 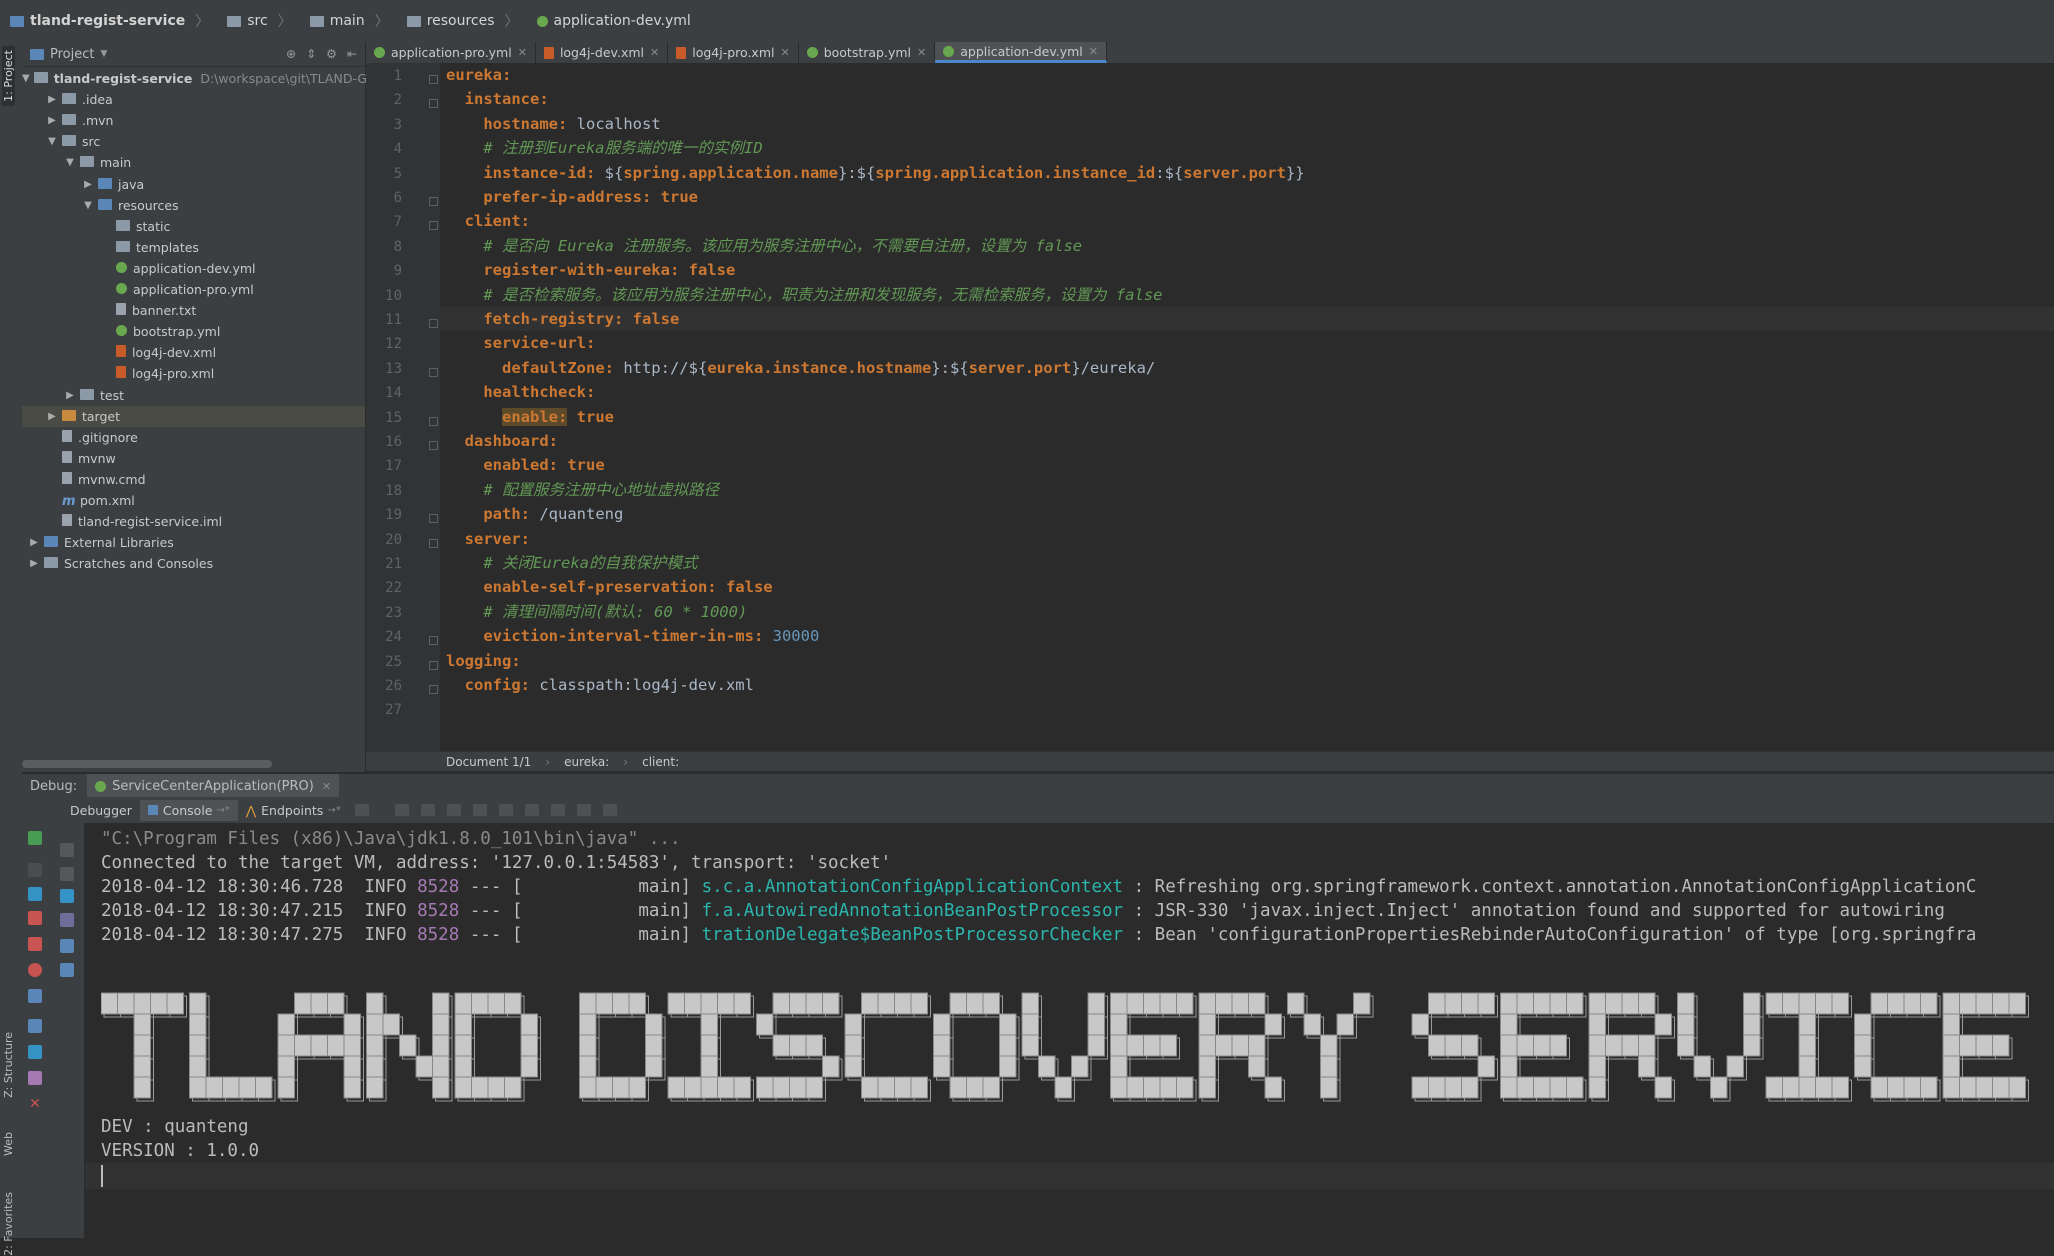 What do you see at coordinates (348, 21) in the screenshot?
I see `breadcrumb-main: main 〉` at bounding box center [348, 21].